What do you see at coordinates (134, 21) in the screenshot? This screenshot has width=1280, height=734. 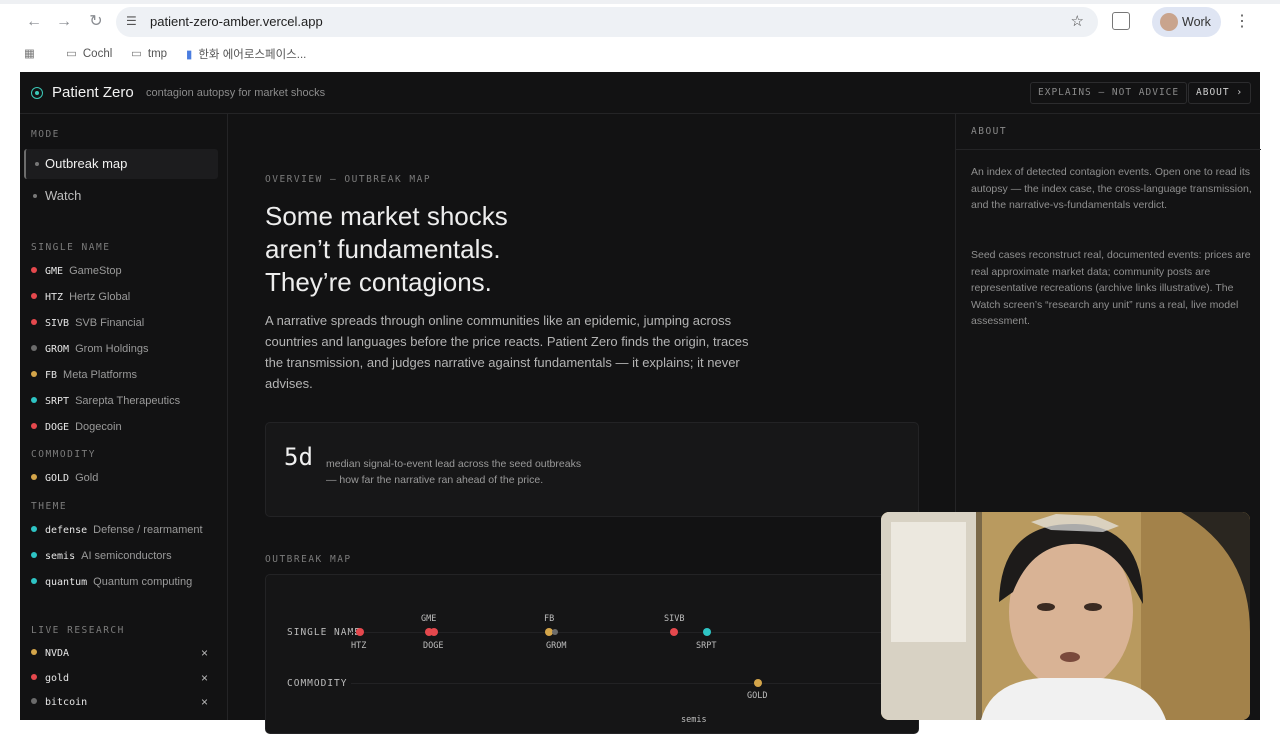 I see `site-settings-icon: ☰` at bounding box center [134, 21].